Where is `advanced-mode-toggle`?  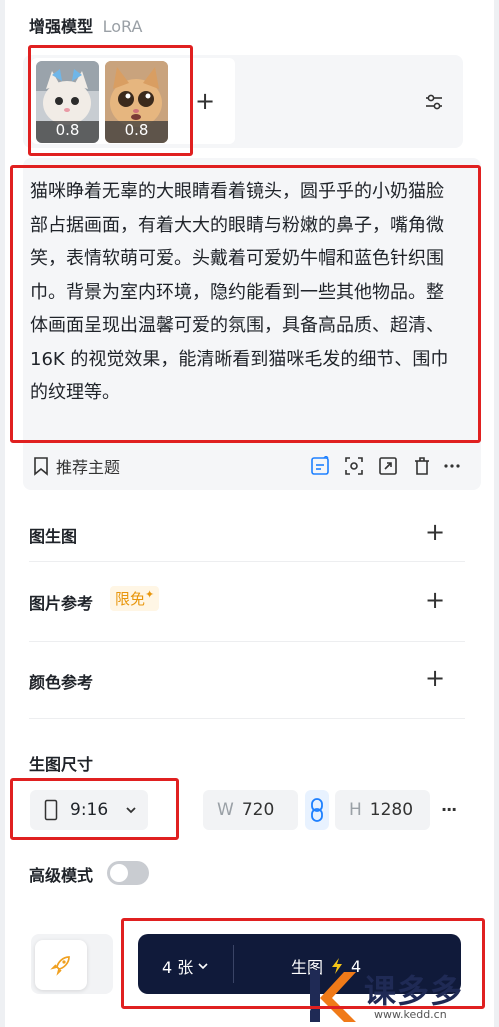 advanced-mode-toggle is located at coordinates (128, 873).